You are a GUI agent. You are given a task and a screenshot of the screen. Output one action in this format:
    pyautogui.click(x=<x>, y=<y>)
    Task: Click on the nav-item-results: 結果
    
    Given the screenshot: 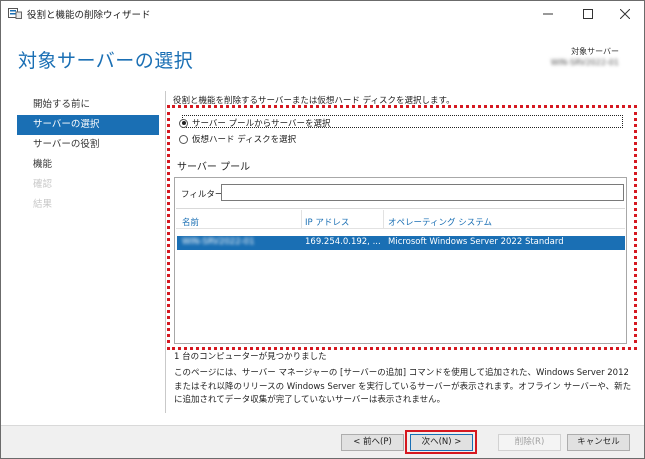 What is the action you would take?
    pyautogui.click(x=43, y=204)
    